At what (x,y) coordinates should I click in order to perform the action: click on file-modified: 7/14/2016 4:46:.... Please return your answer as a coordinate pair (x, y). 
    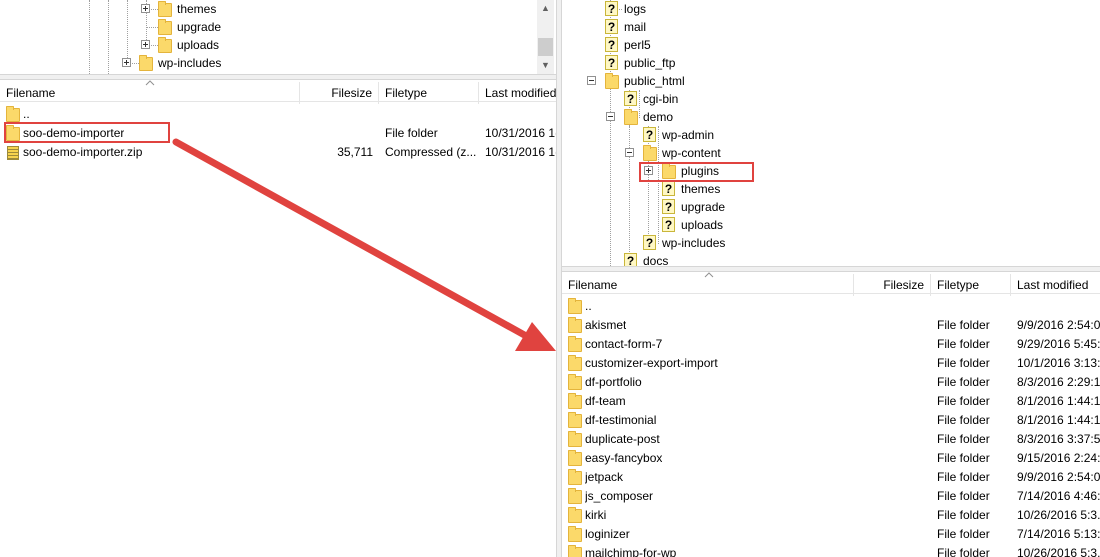
    Looking at the image, I should click on (1058, 496).